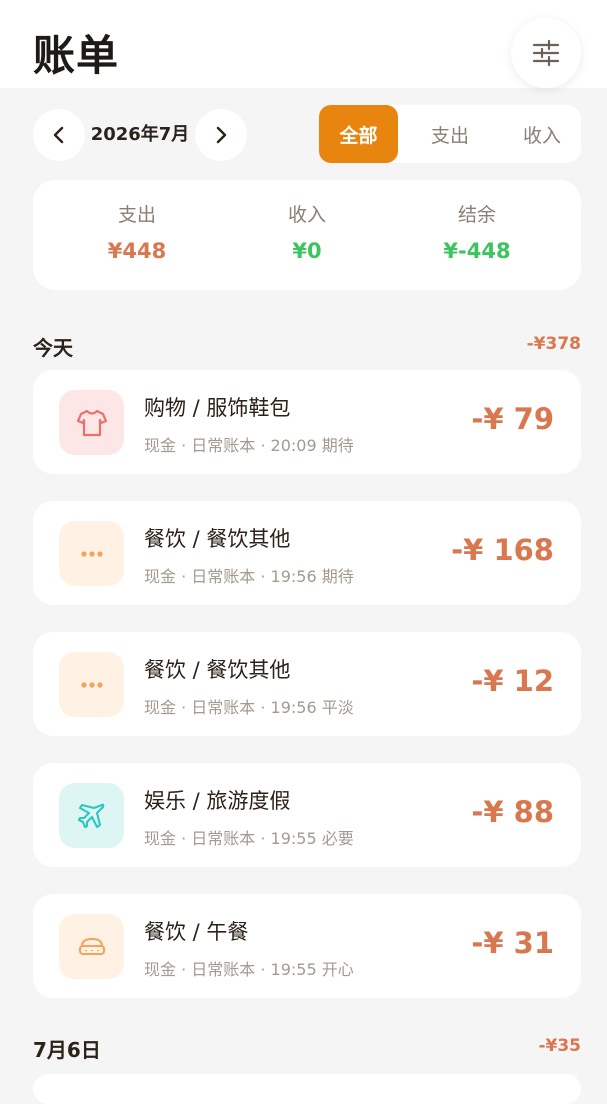  What do you see at coordinates (136, 215) in the screenshot?
I see `summary-expense-label: 支出` at bounding box center [136, 215].